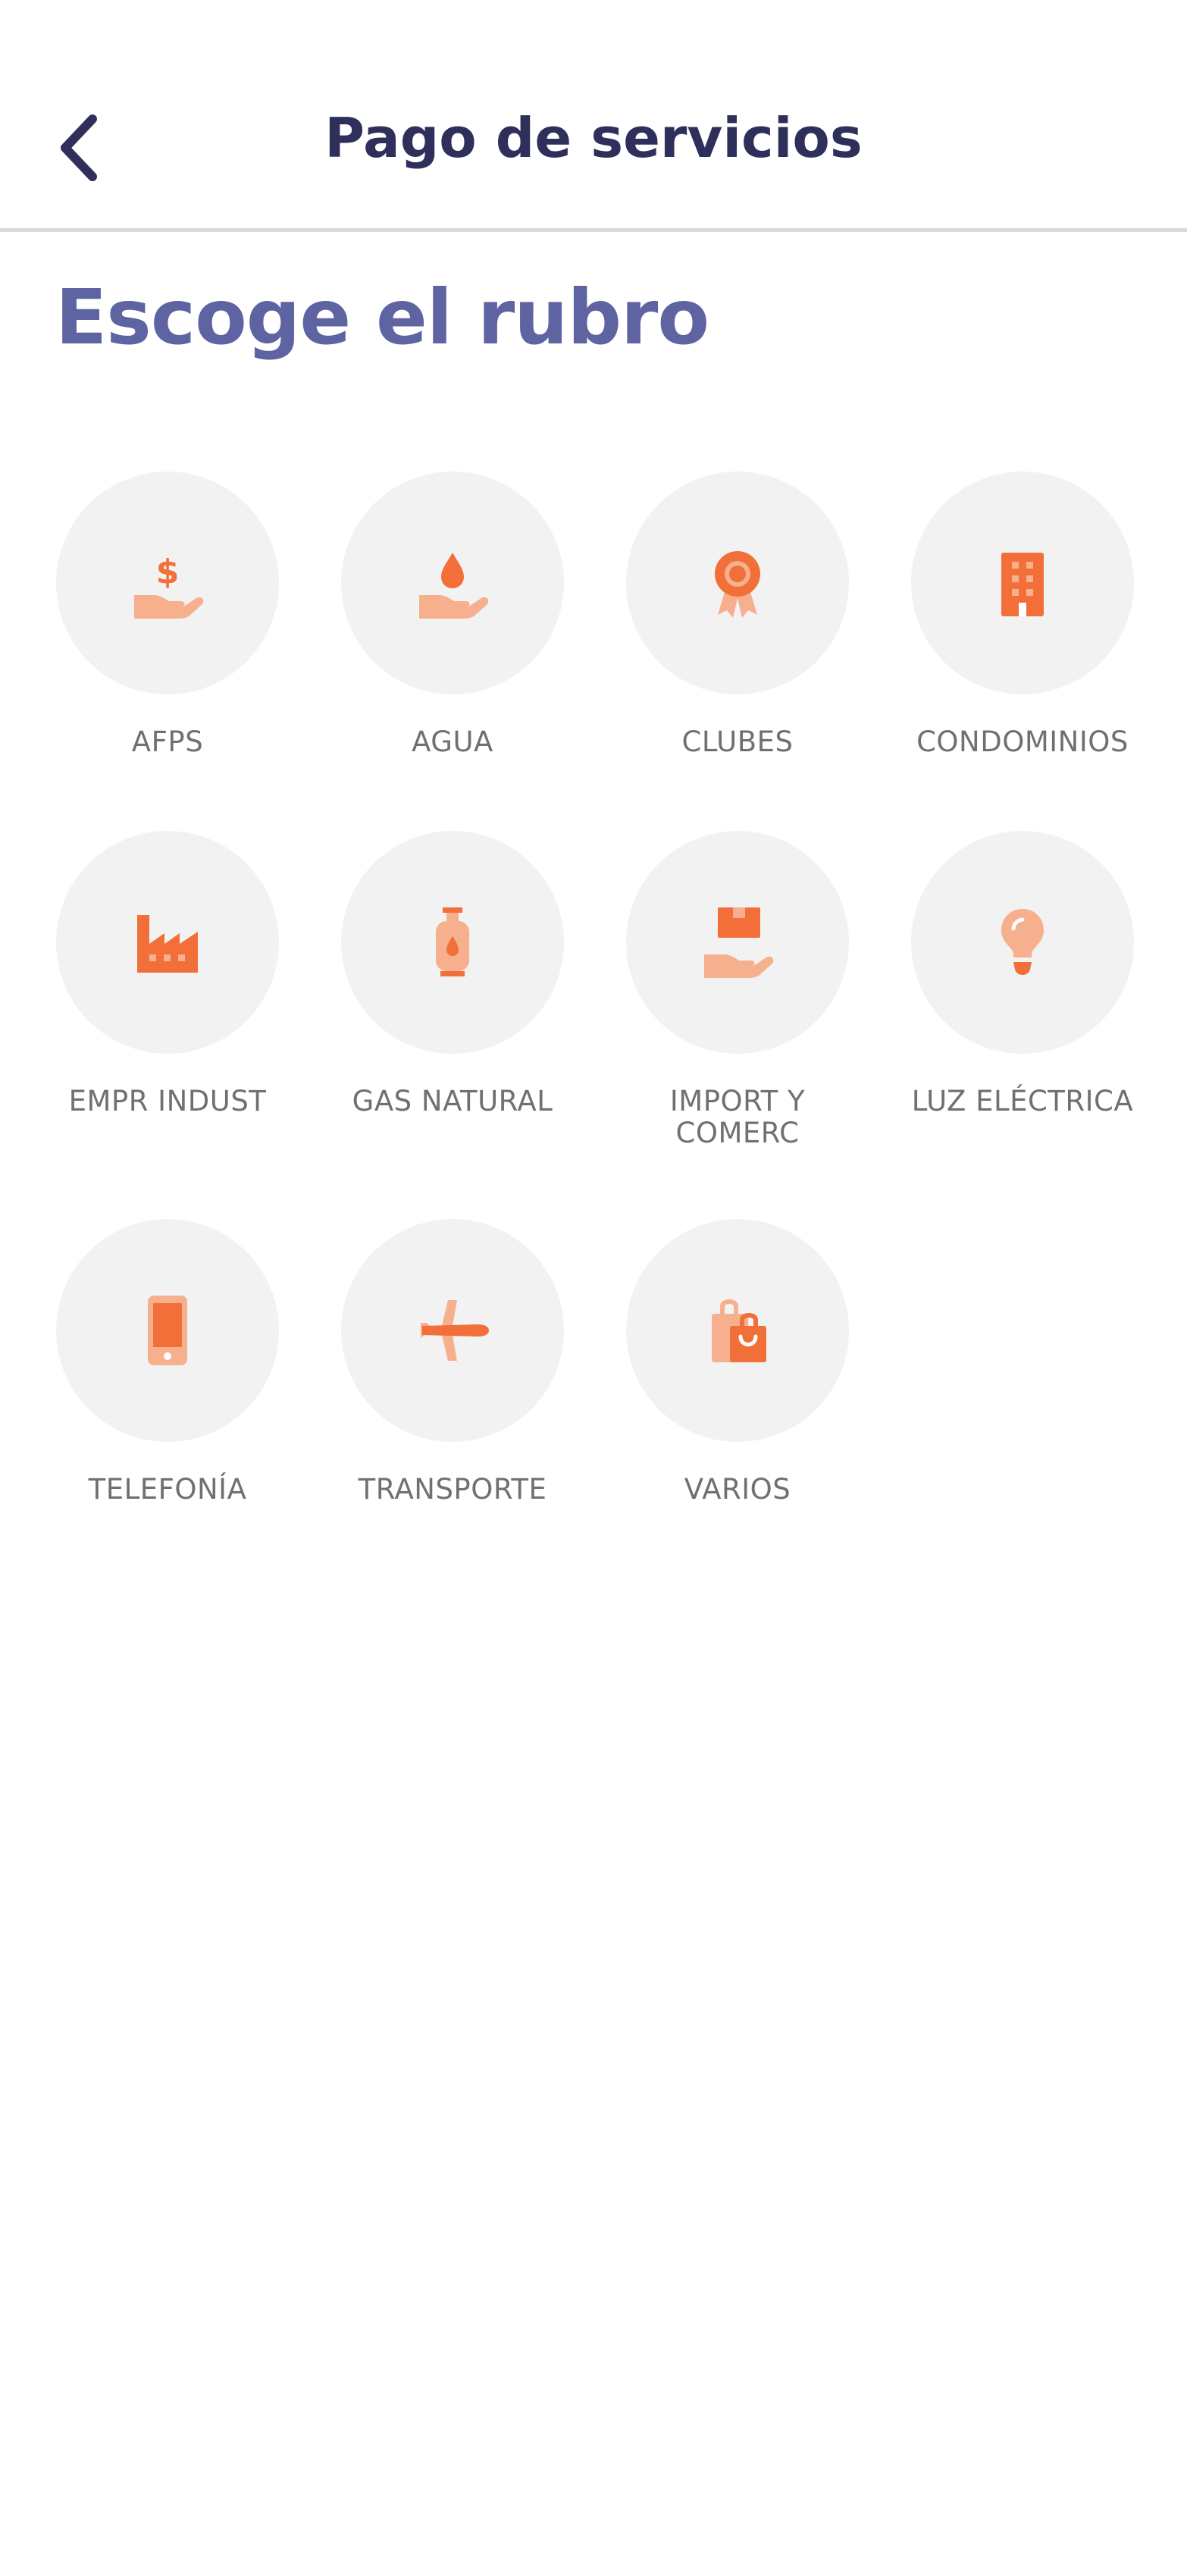  What do you see at coordinates (737, 1489) in the screenshot?
I see `category-label: VARIOS` at bounding box center [737, 1489].